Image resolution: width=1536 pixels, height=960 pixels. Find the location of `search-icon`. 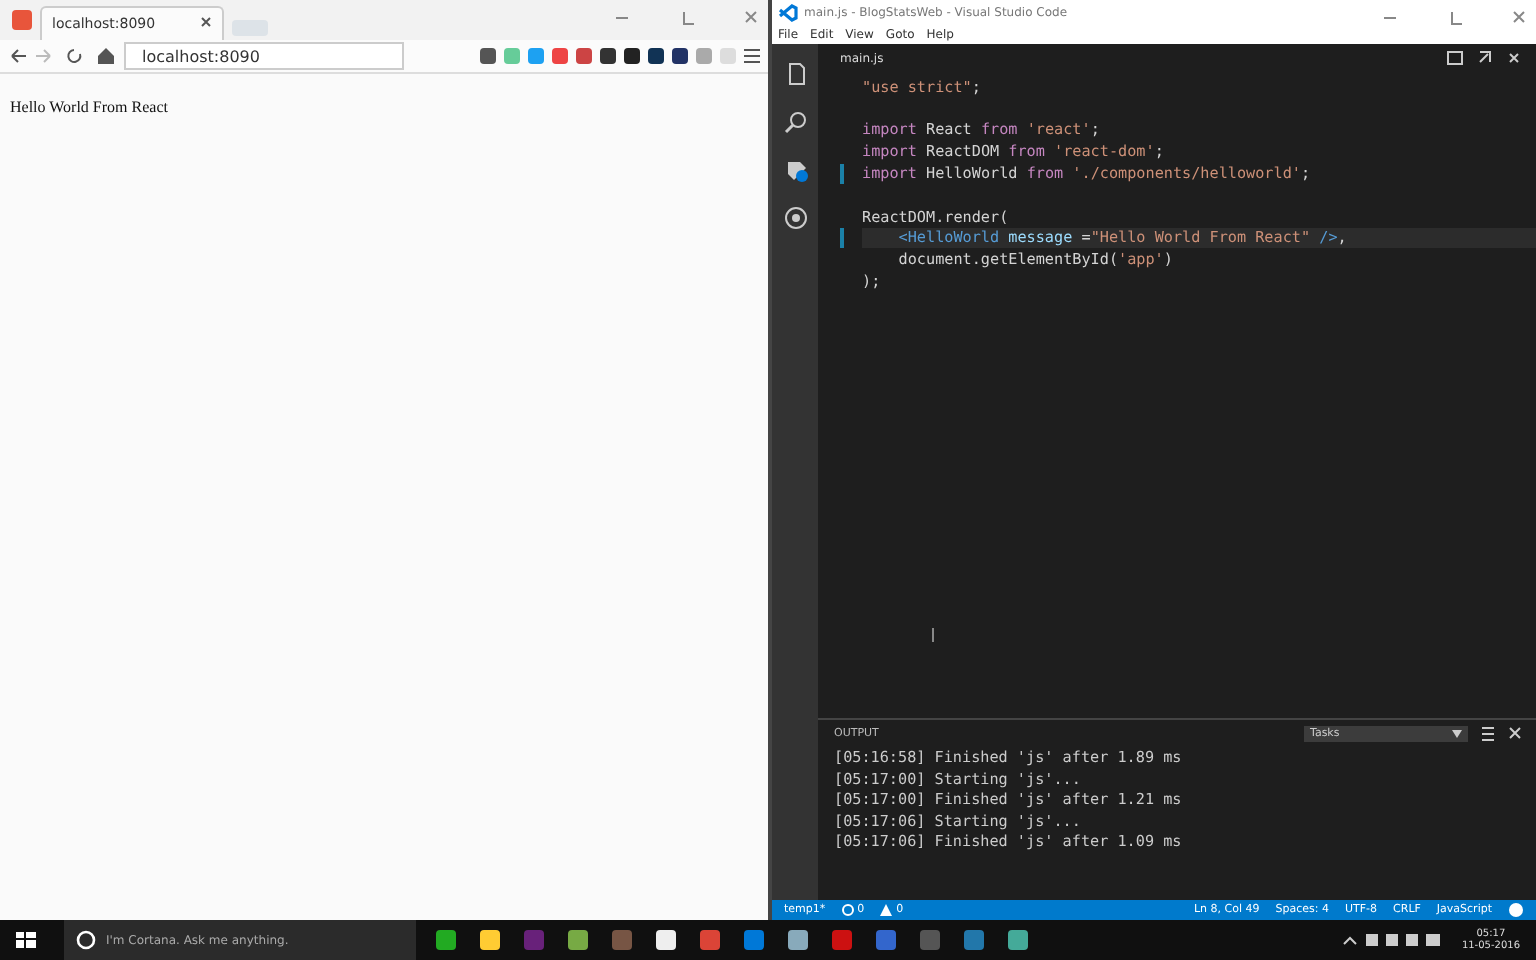

search-icon is located at coordinates (795, 122).